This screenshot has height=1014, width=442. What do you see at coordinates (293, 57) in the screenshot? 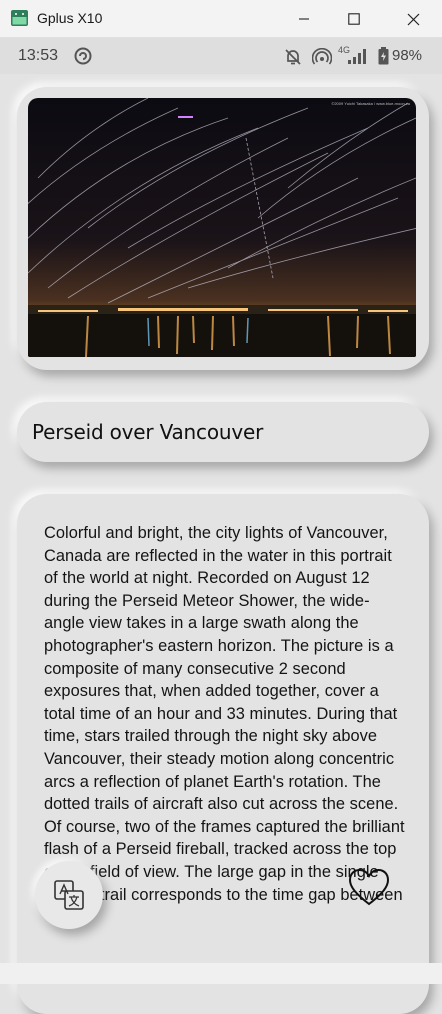
I see `notifications-off-icon` at bounding box center [293, 57].